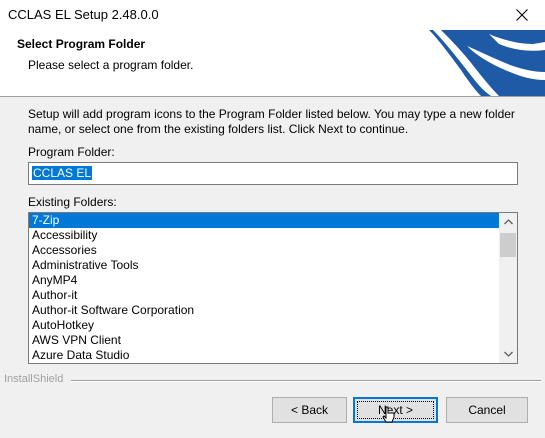 The width and height of the screenshot is (545, 438). Describe the element at coordinates (111, 65) in the screenshot. I see `page-subtitle: Please select a program folder.` at that location.